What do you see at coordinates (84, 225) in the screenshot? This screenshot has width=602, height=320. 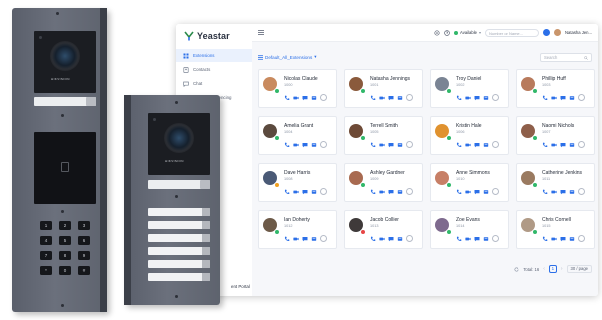 I see `keypad-key: 3` at bounding box center [84, 225].